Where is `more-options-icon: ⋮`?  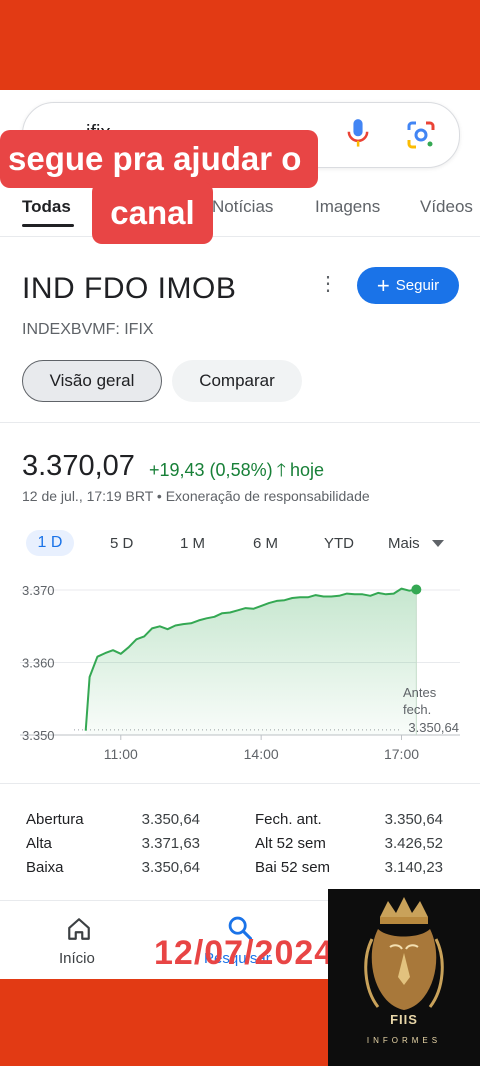 more-options-icon: ⋮ is located at coordinates (328, 284).